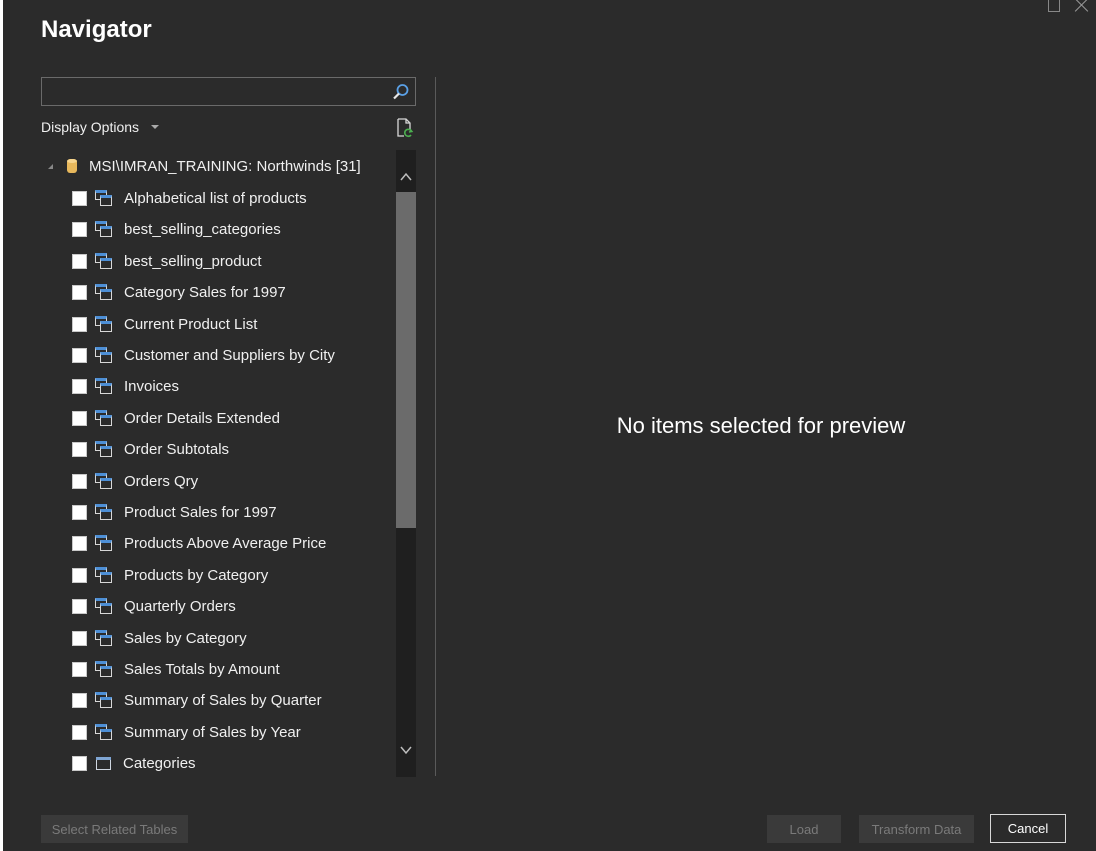 The image size is (1096, 851). I want to click on tree-item: Order Details Extended, so click(176, 418).